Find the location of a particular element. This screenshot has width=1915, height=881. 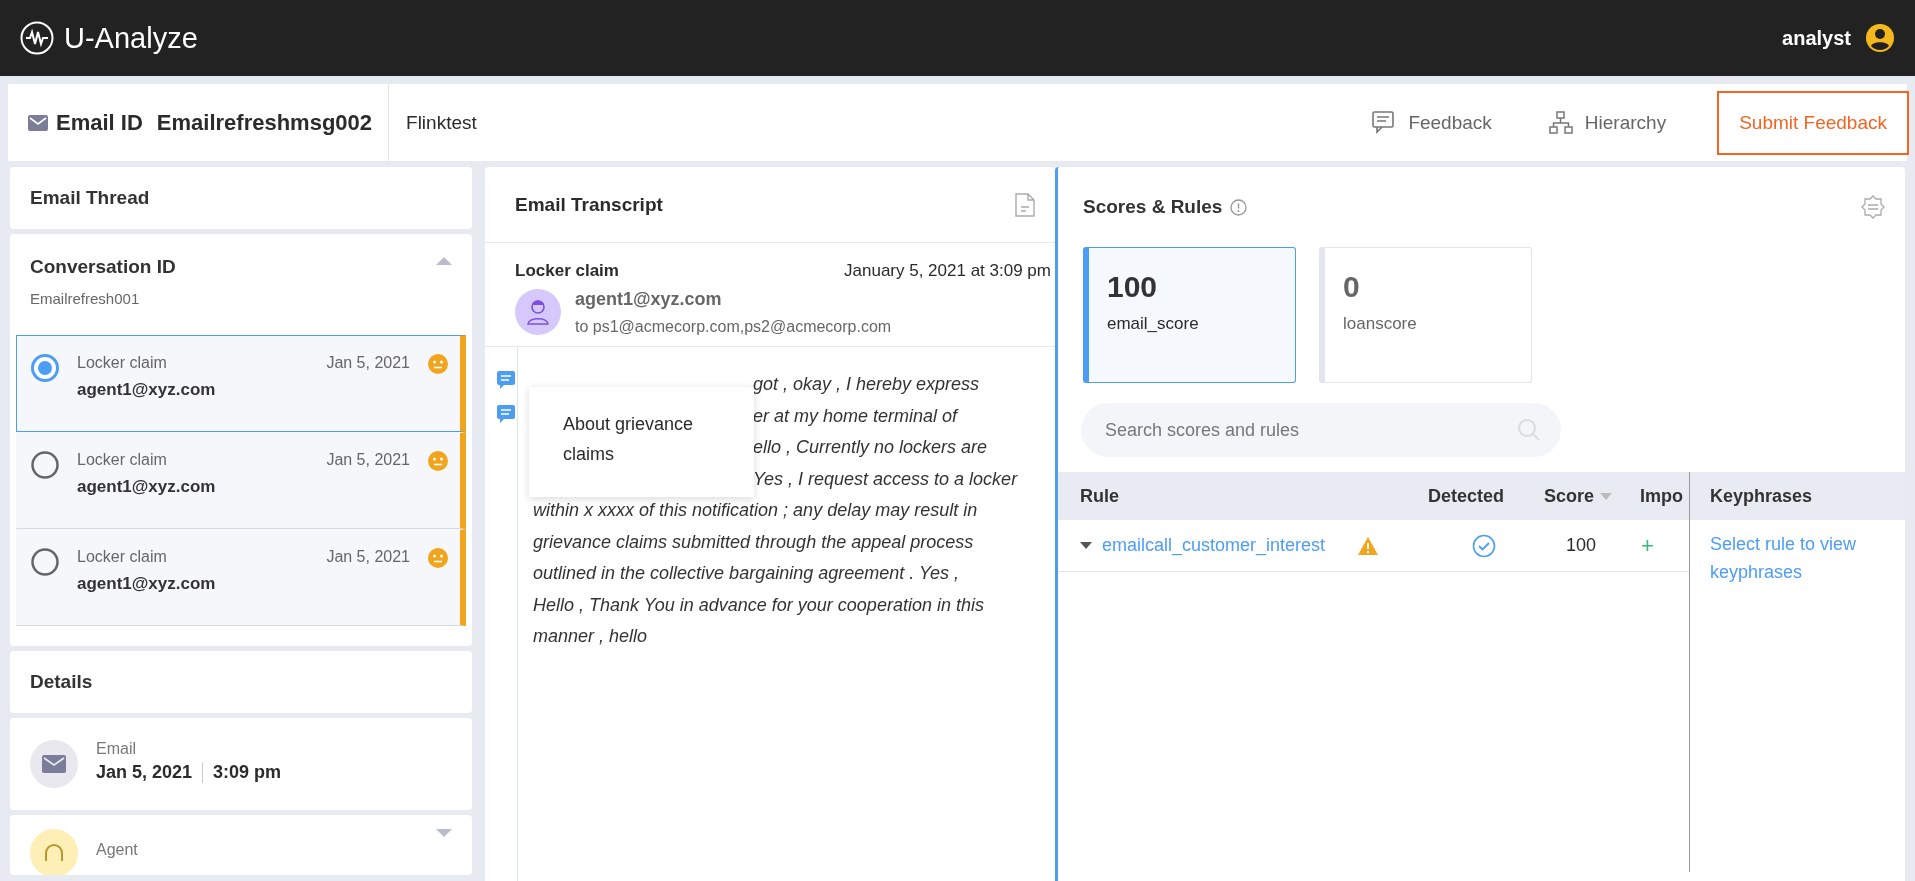

email-id-value: Emailrefreshmsg002 is located at coordinates (264, 122).